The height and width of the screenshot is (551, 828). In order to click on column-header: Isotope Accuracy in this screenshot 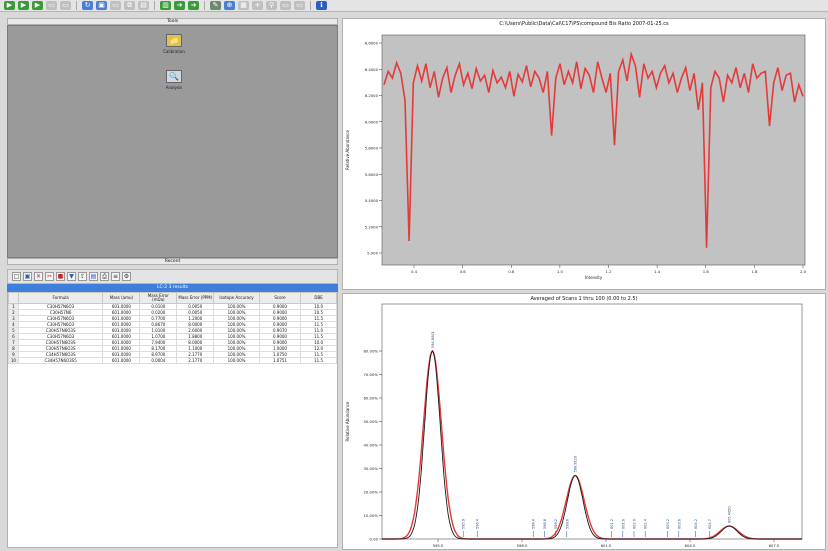, I will do `click(236, 298)`.